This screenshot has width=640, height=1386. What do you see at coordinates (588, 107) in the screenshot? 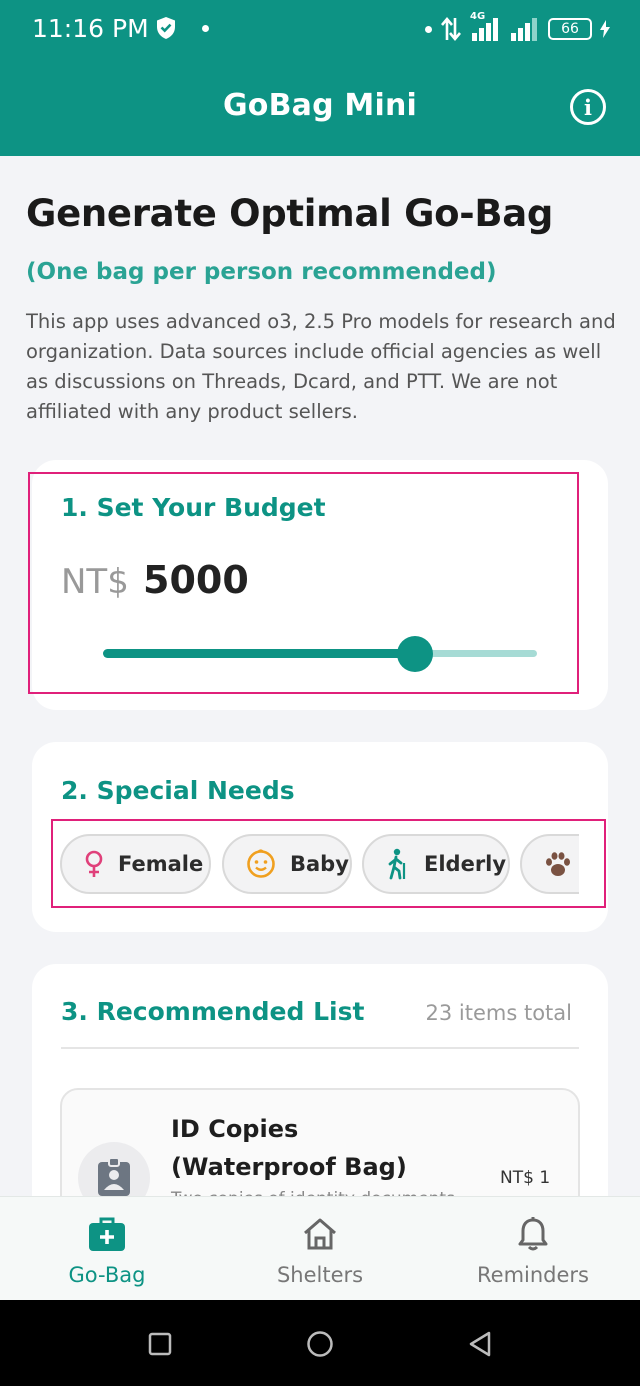
I see `info-icon: i` at bounding box center [588, 107].